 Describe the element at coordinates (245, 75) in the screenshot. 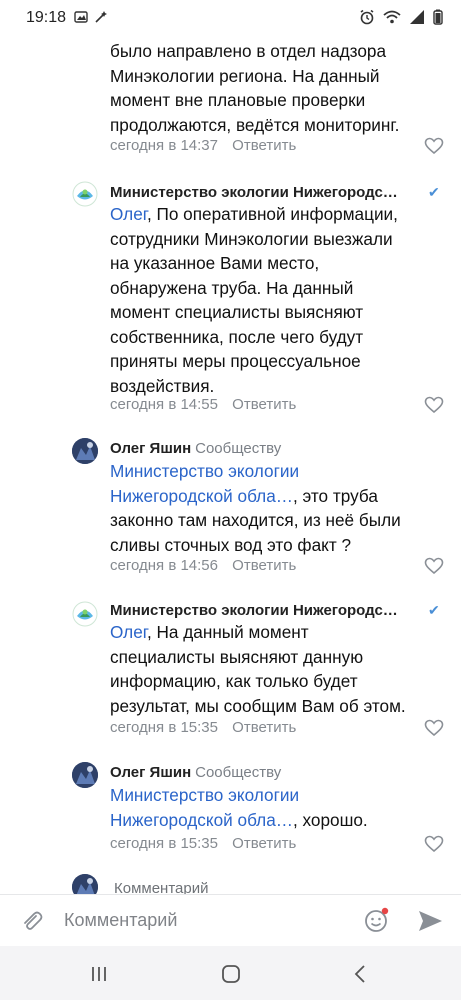

I see `comment-text-line: Минэкологии региона. На данный` at that location.